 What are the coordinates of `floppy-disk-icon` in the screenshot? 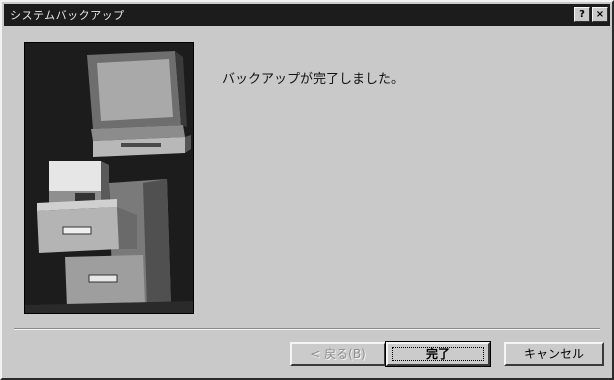 It's located at (79, 183).